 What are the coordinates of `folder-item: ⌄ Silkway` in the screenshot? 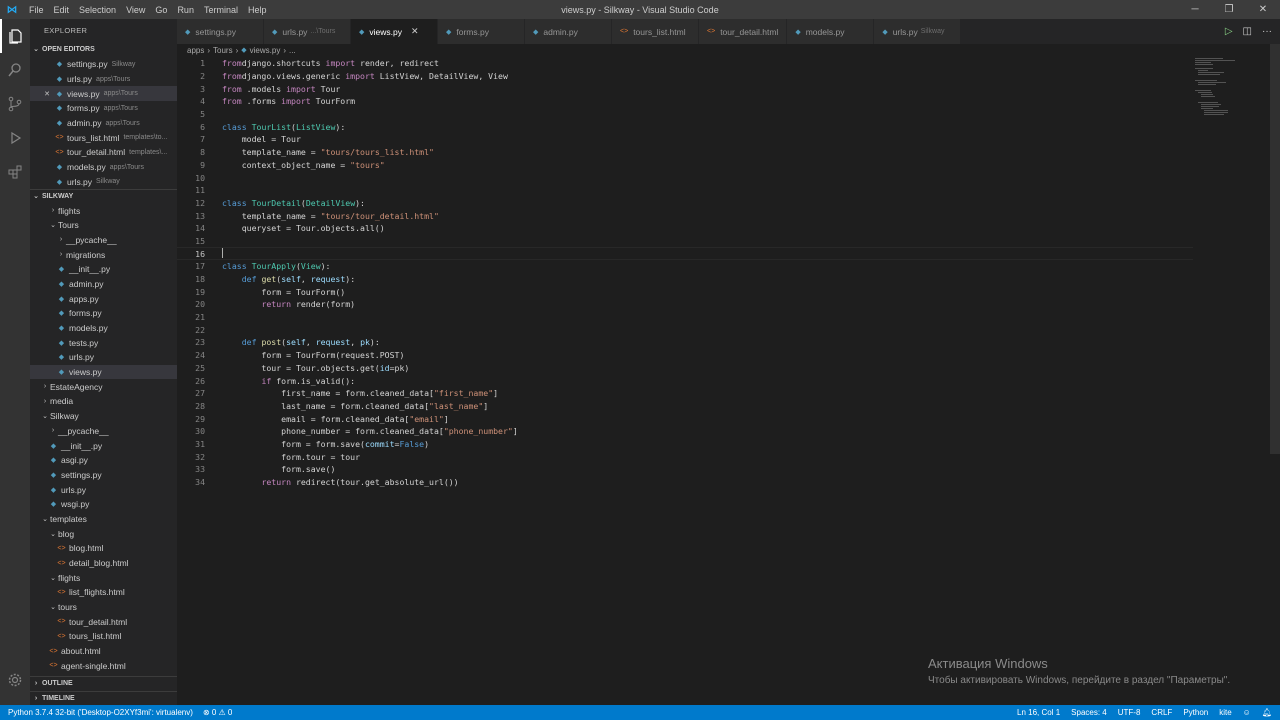 It's located at (103, 416).